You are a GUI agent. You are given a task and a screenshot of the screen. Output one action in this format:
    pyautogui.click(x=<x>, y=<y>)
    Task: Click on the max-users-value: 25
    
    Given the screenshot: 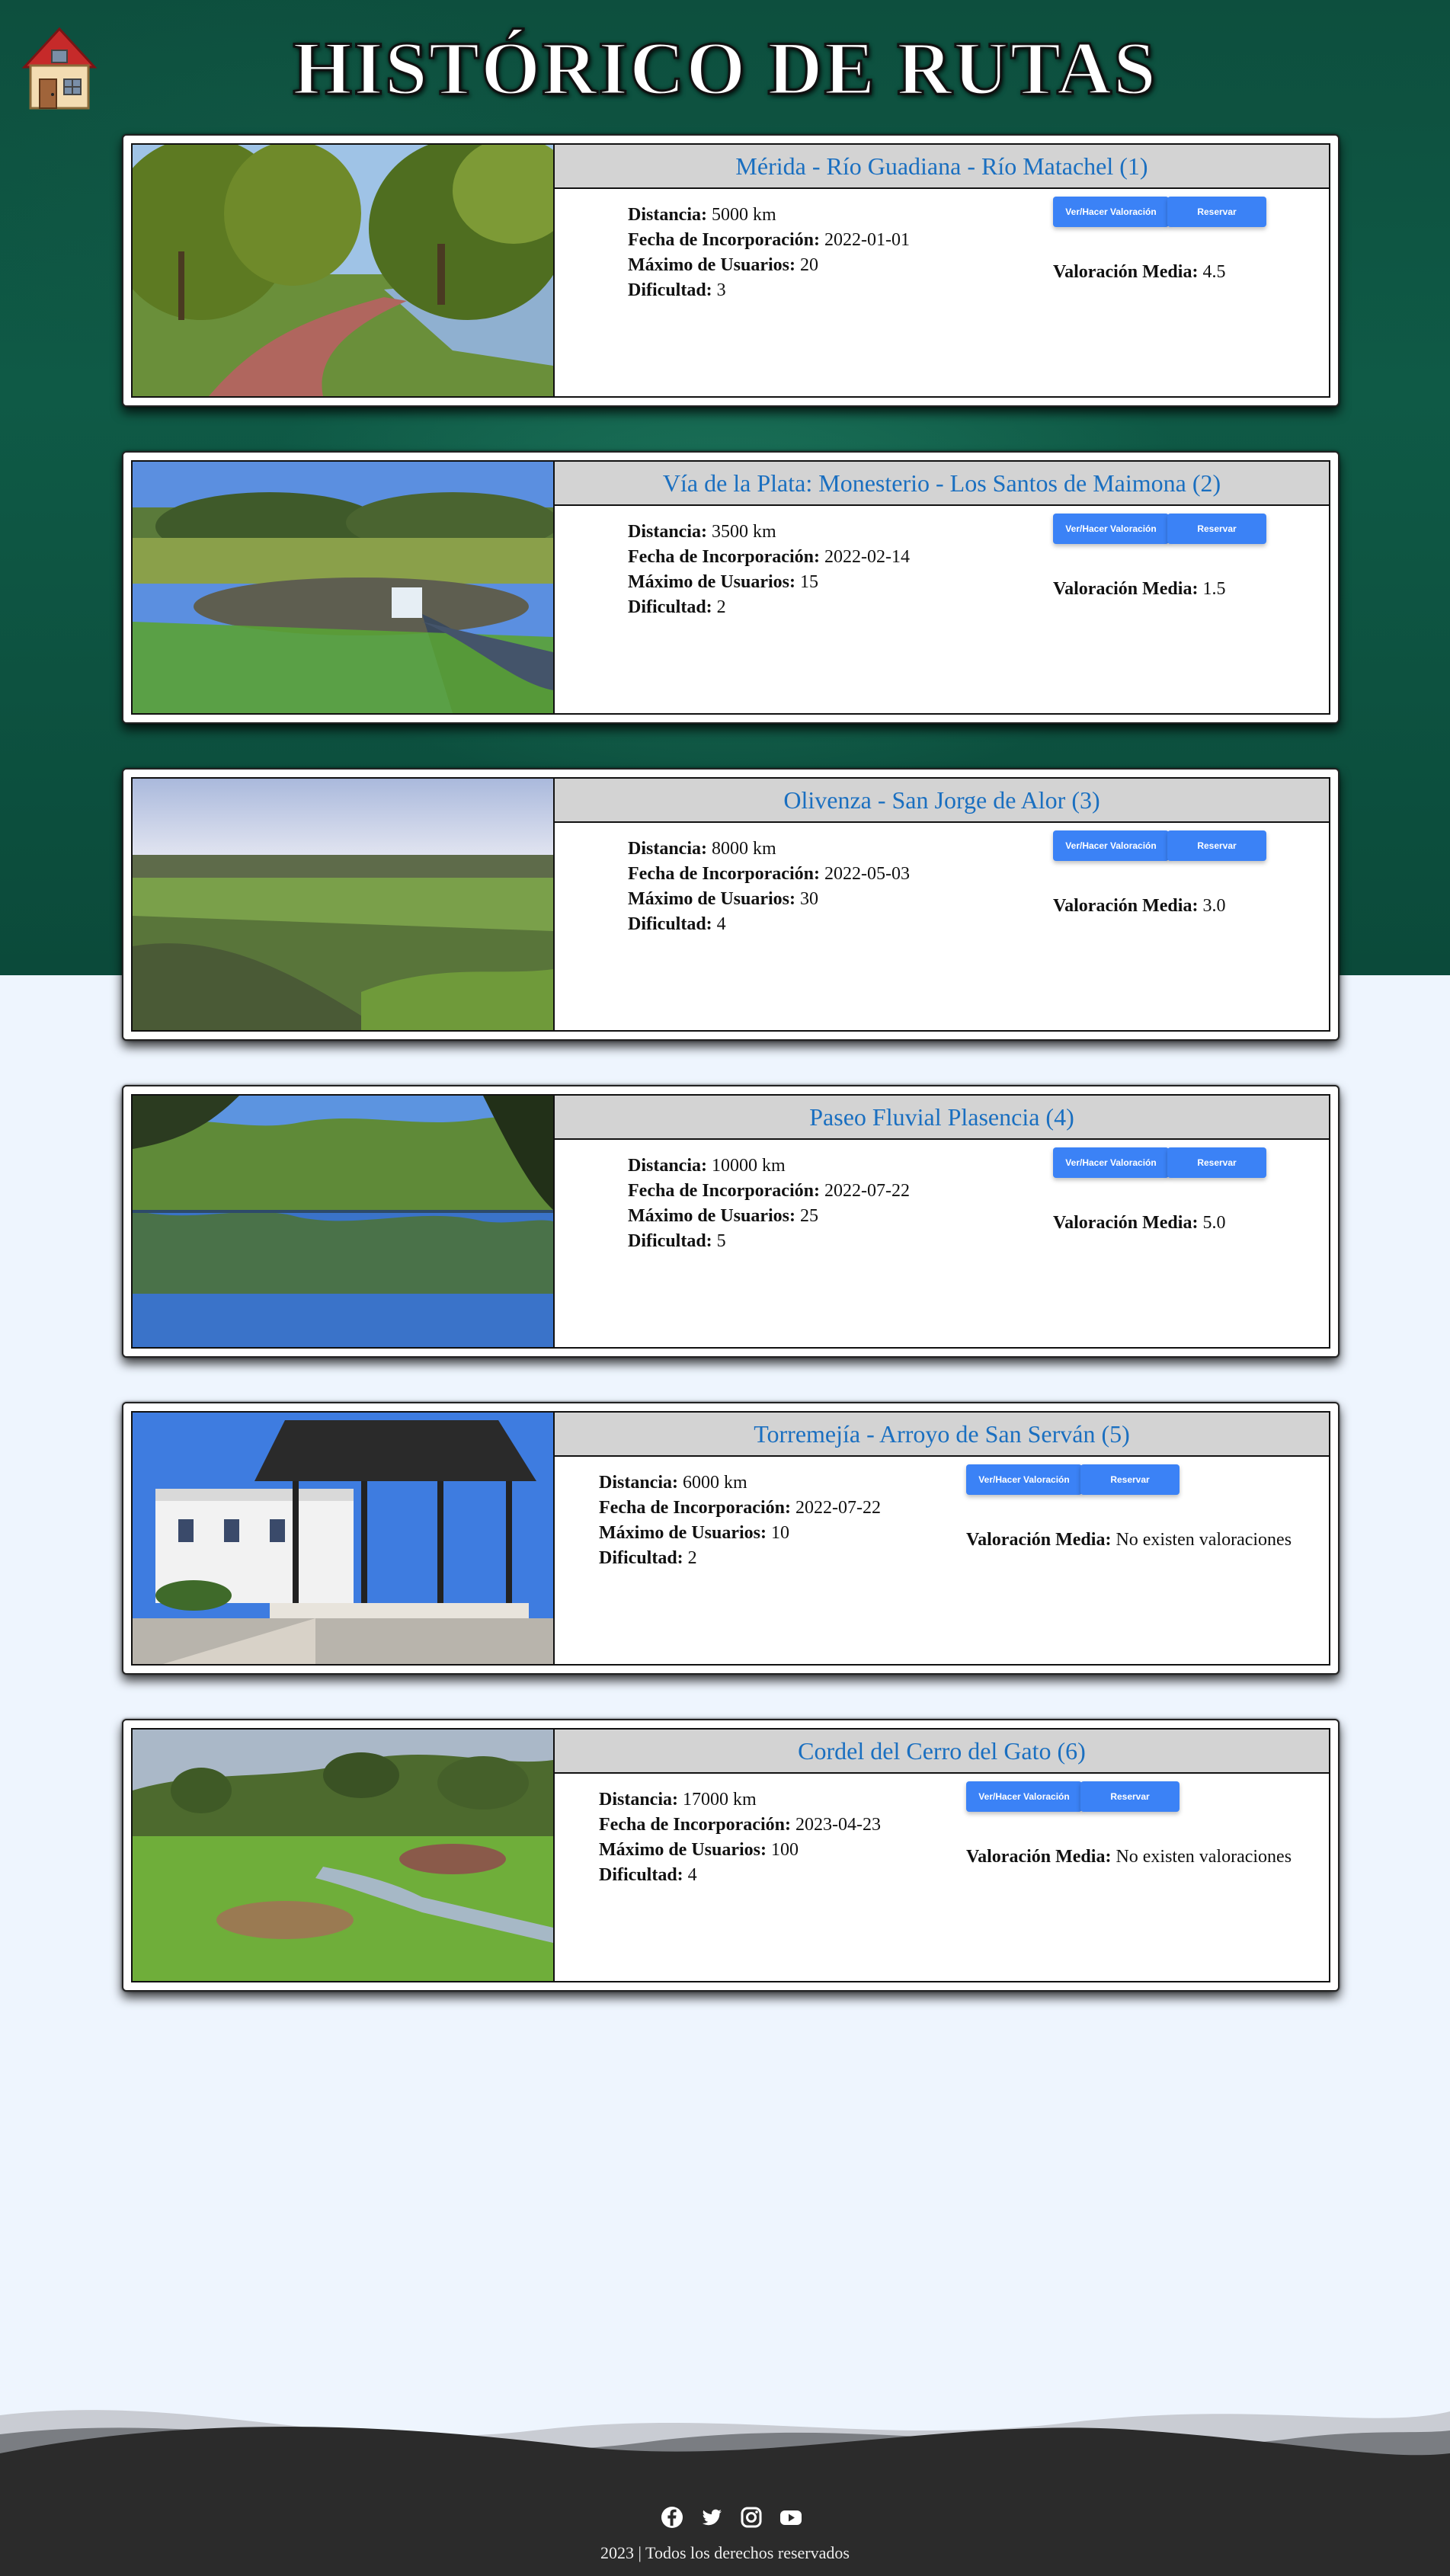 What is the action you would take?
    pyautogui.click(x=808, y=1216)
    